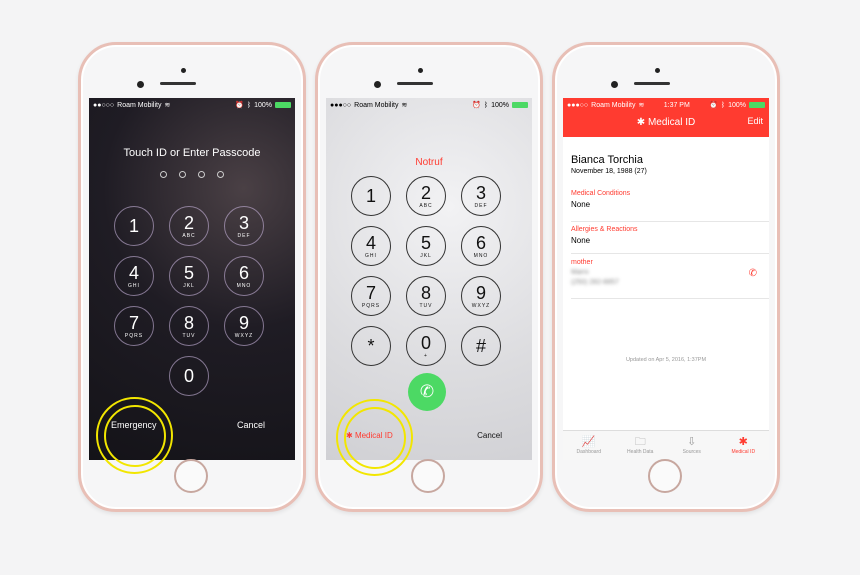 The image size is (860, 575). I want to click on key-digit: #, so click(480, 345).